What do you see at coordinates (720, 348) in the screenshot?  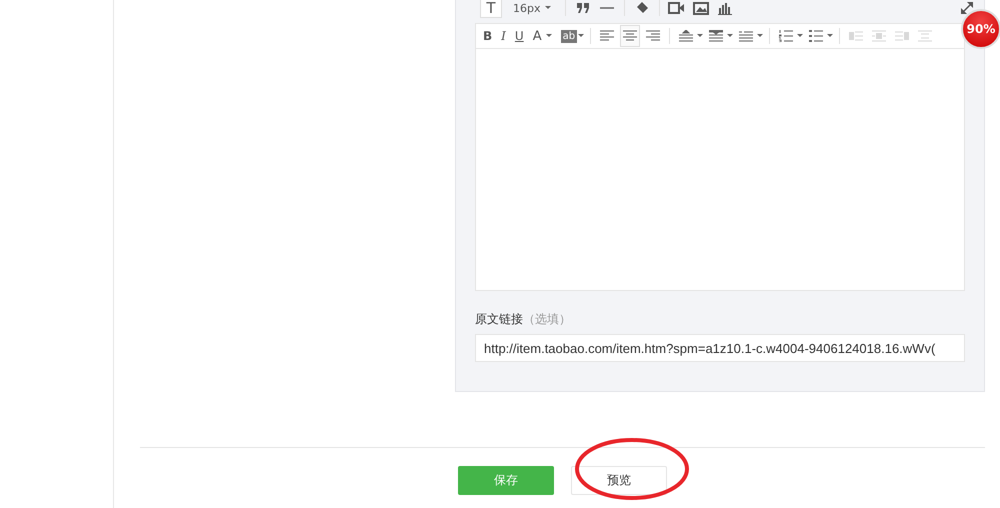 I see `url-field: http://item.taobao.com/item.htm?spm=a1z10.1-c.w4004-9406124018.16.wWv(` at bounding box center [720, 348].